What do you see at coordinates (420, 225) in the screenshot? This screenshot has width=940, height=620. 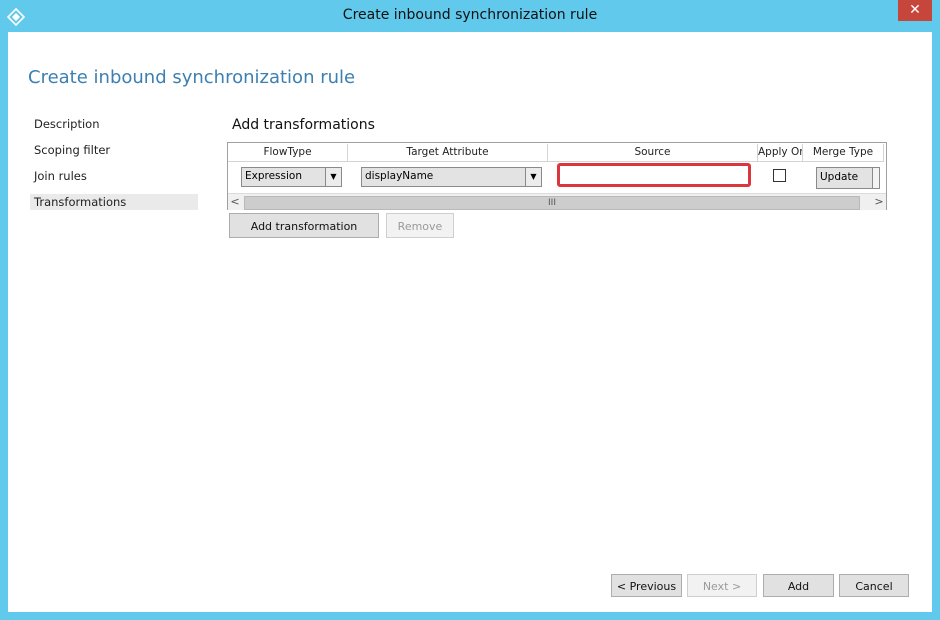 I see `remove-button: Remove` at bounding box center [420, 225].